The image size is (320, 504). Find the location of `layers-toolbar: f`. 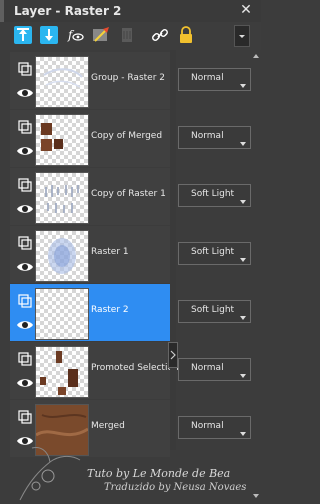

layers-toolbar: f is located at coordinates (130, 36).